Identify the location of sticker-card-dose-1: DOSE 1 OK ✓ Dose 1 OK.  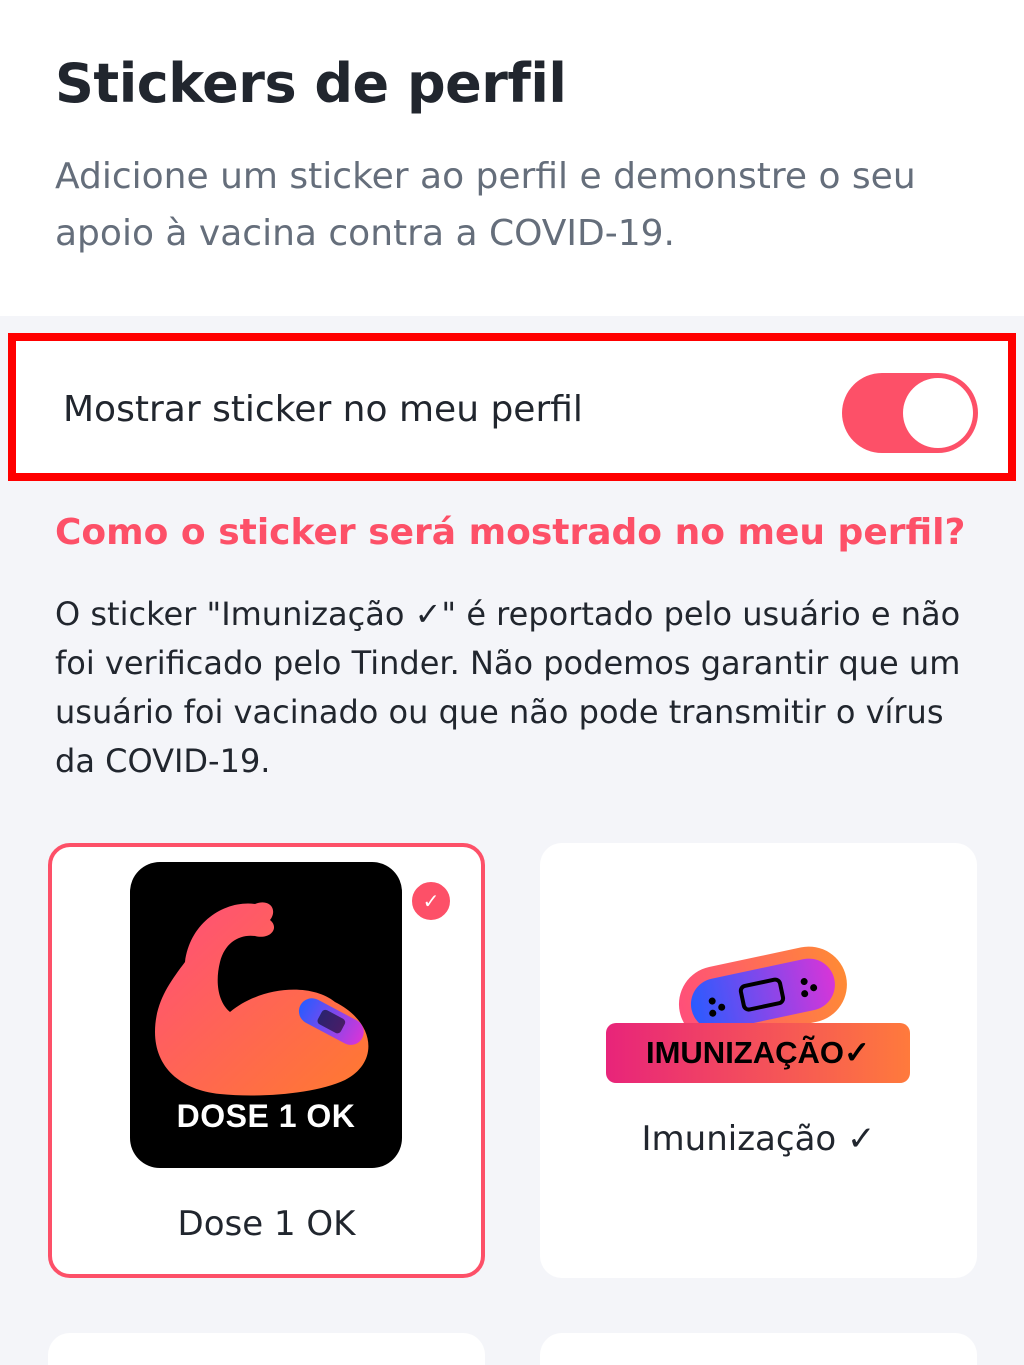
(266, 1060).